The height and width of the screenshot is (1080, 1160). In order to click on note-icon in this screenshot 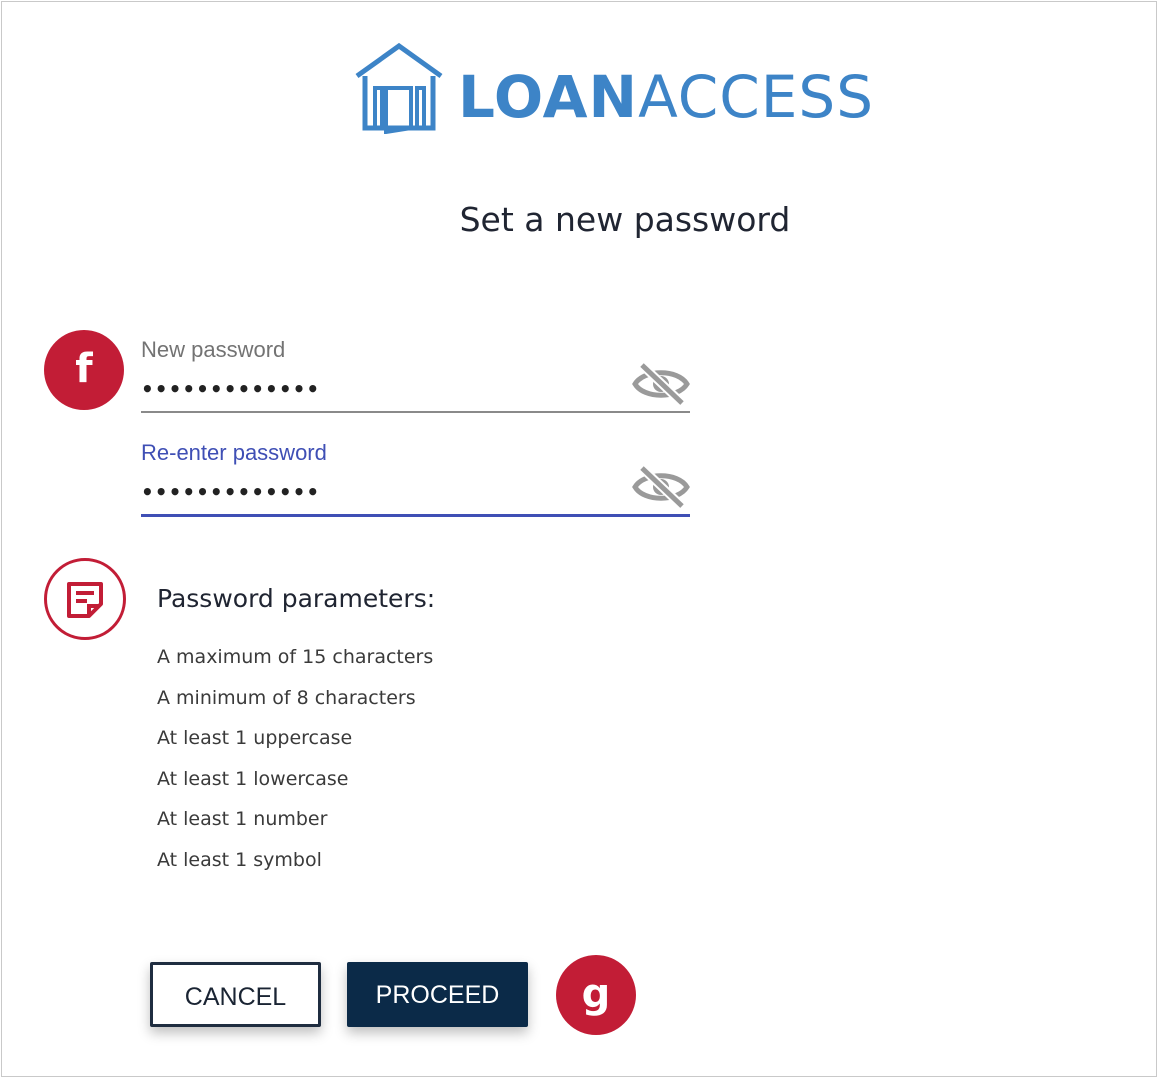, I will do `click(85, 600)`.